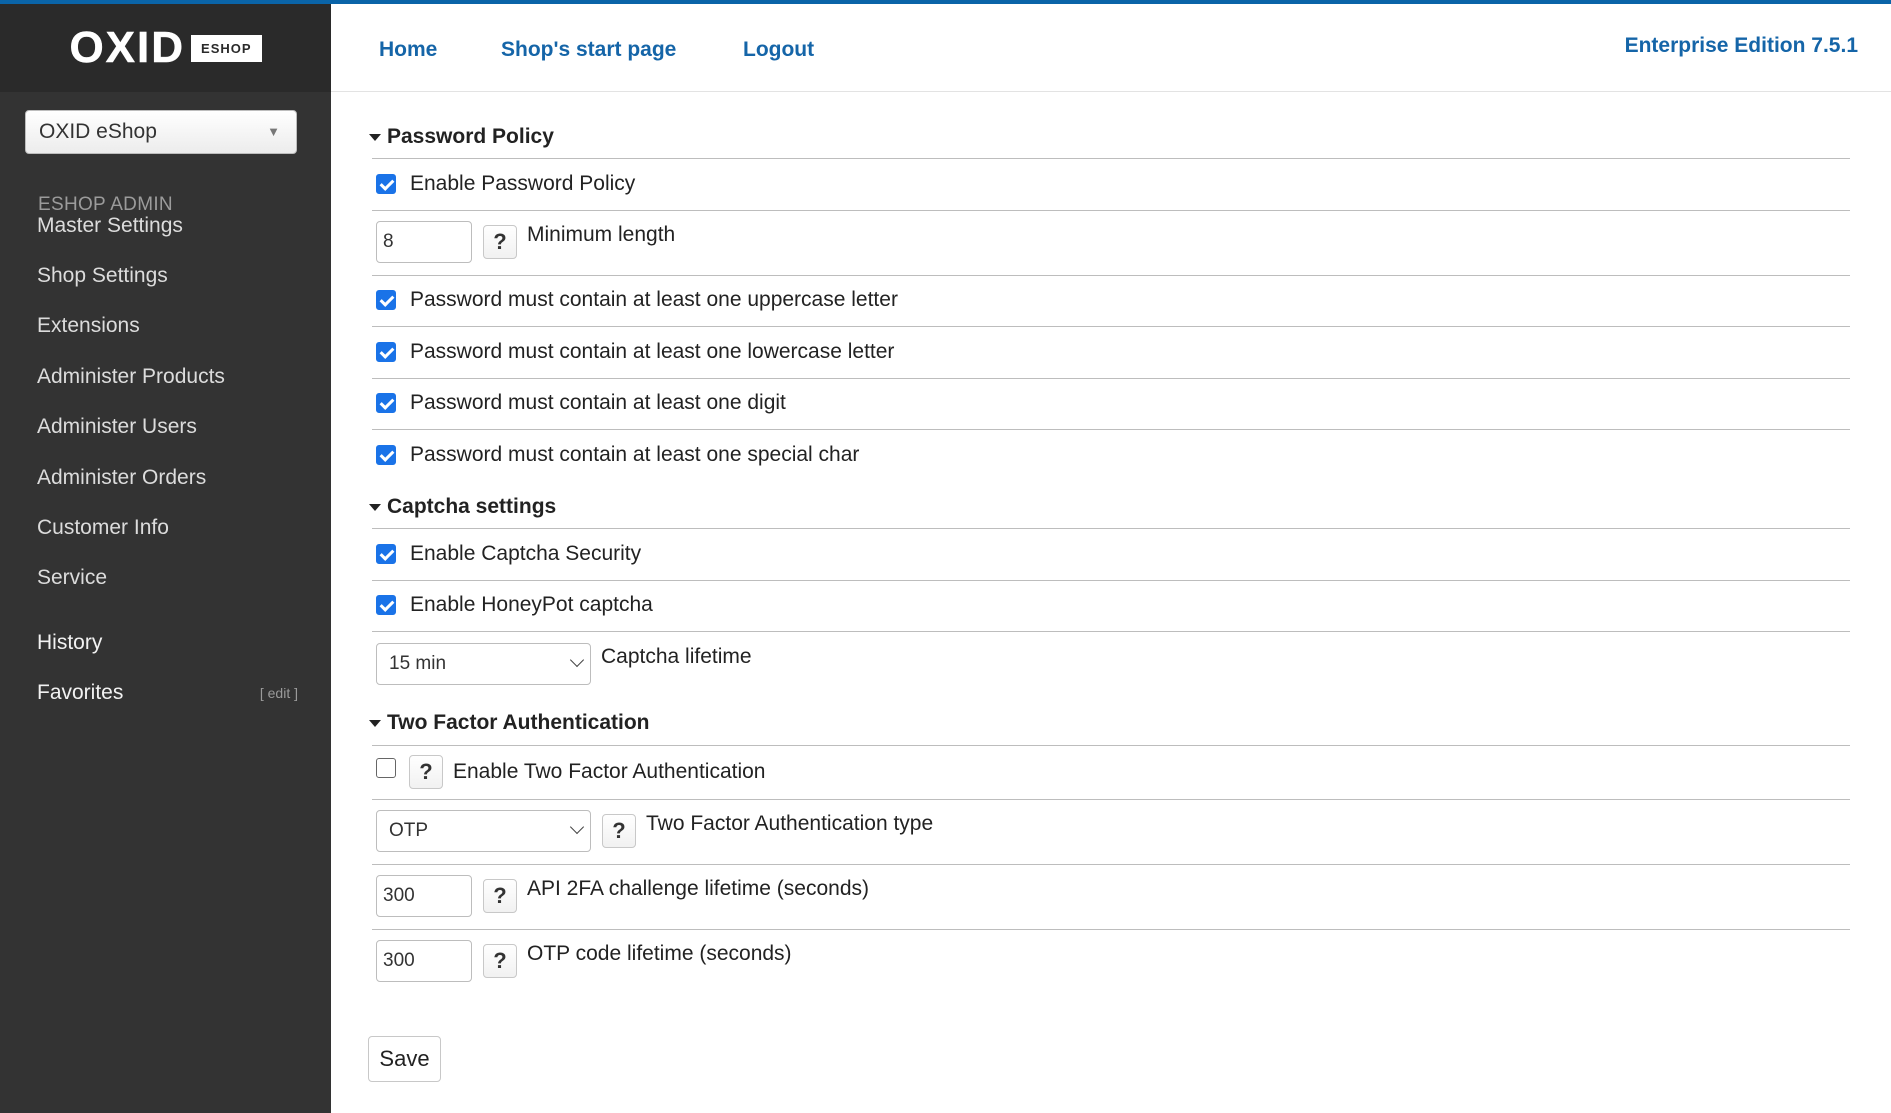 This screenshot has height=1113, width=1891. I want to click on nav-administer-users: Administer Users, so click(117, 427).